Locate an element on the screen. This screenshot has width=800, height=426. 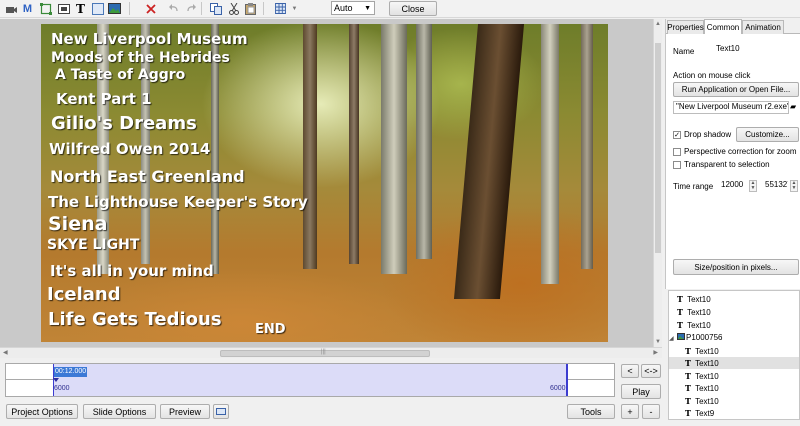
scroll-down-icon: ▼ is located at coordinates (658, 342).